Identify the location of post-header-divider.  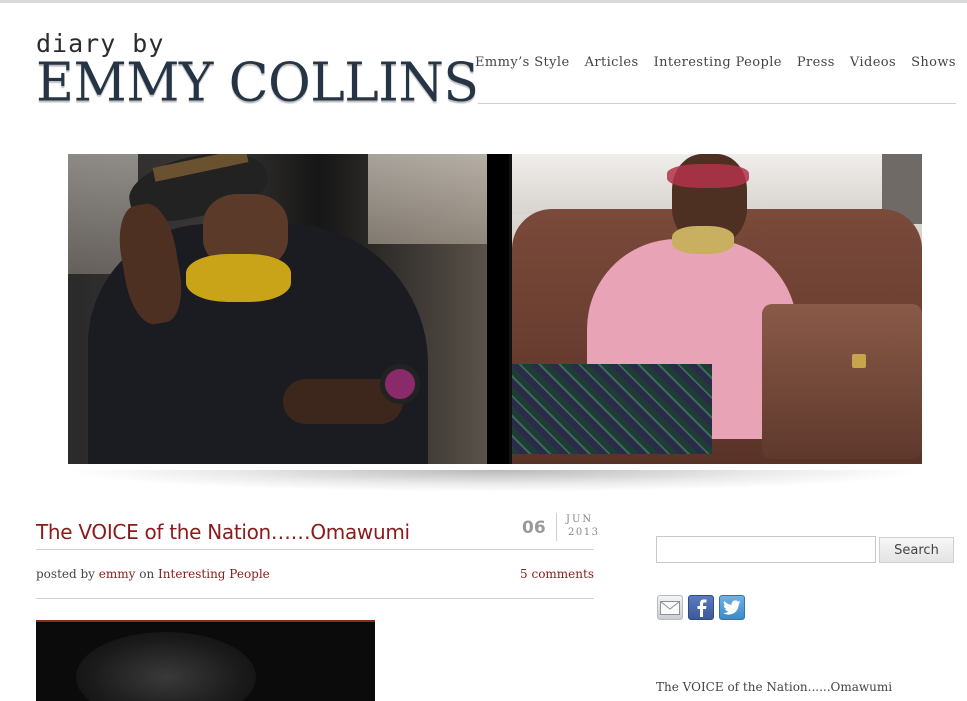
(315, 549).